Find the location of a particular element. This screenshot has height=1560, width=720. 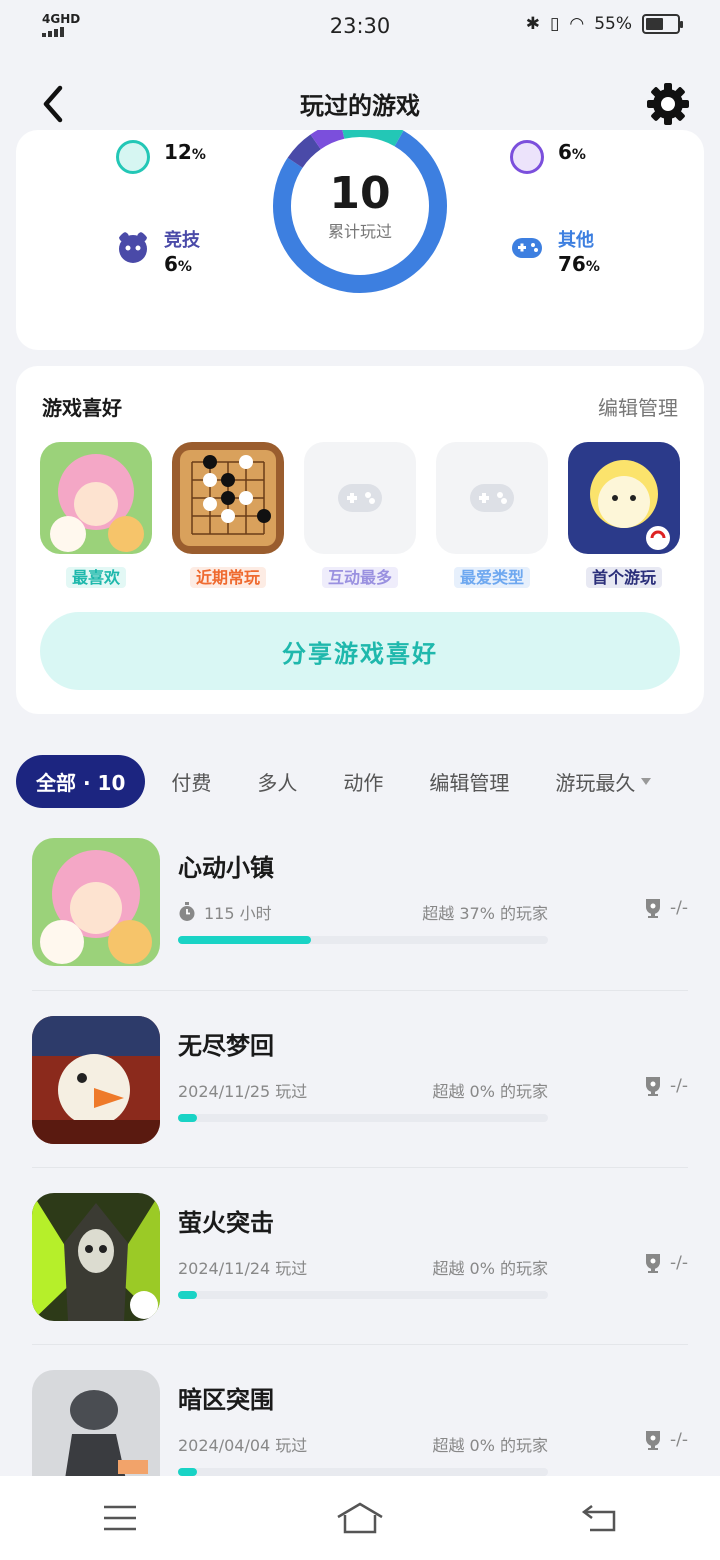

gamepad-icon is located at coordinates (527, 248).